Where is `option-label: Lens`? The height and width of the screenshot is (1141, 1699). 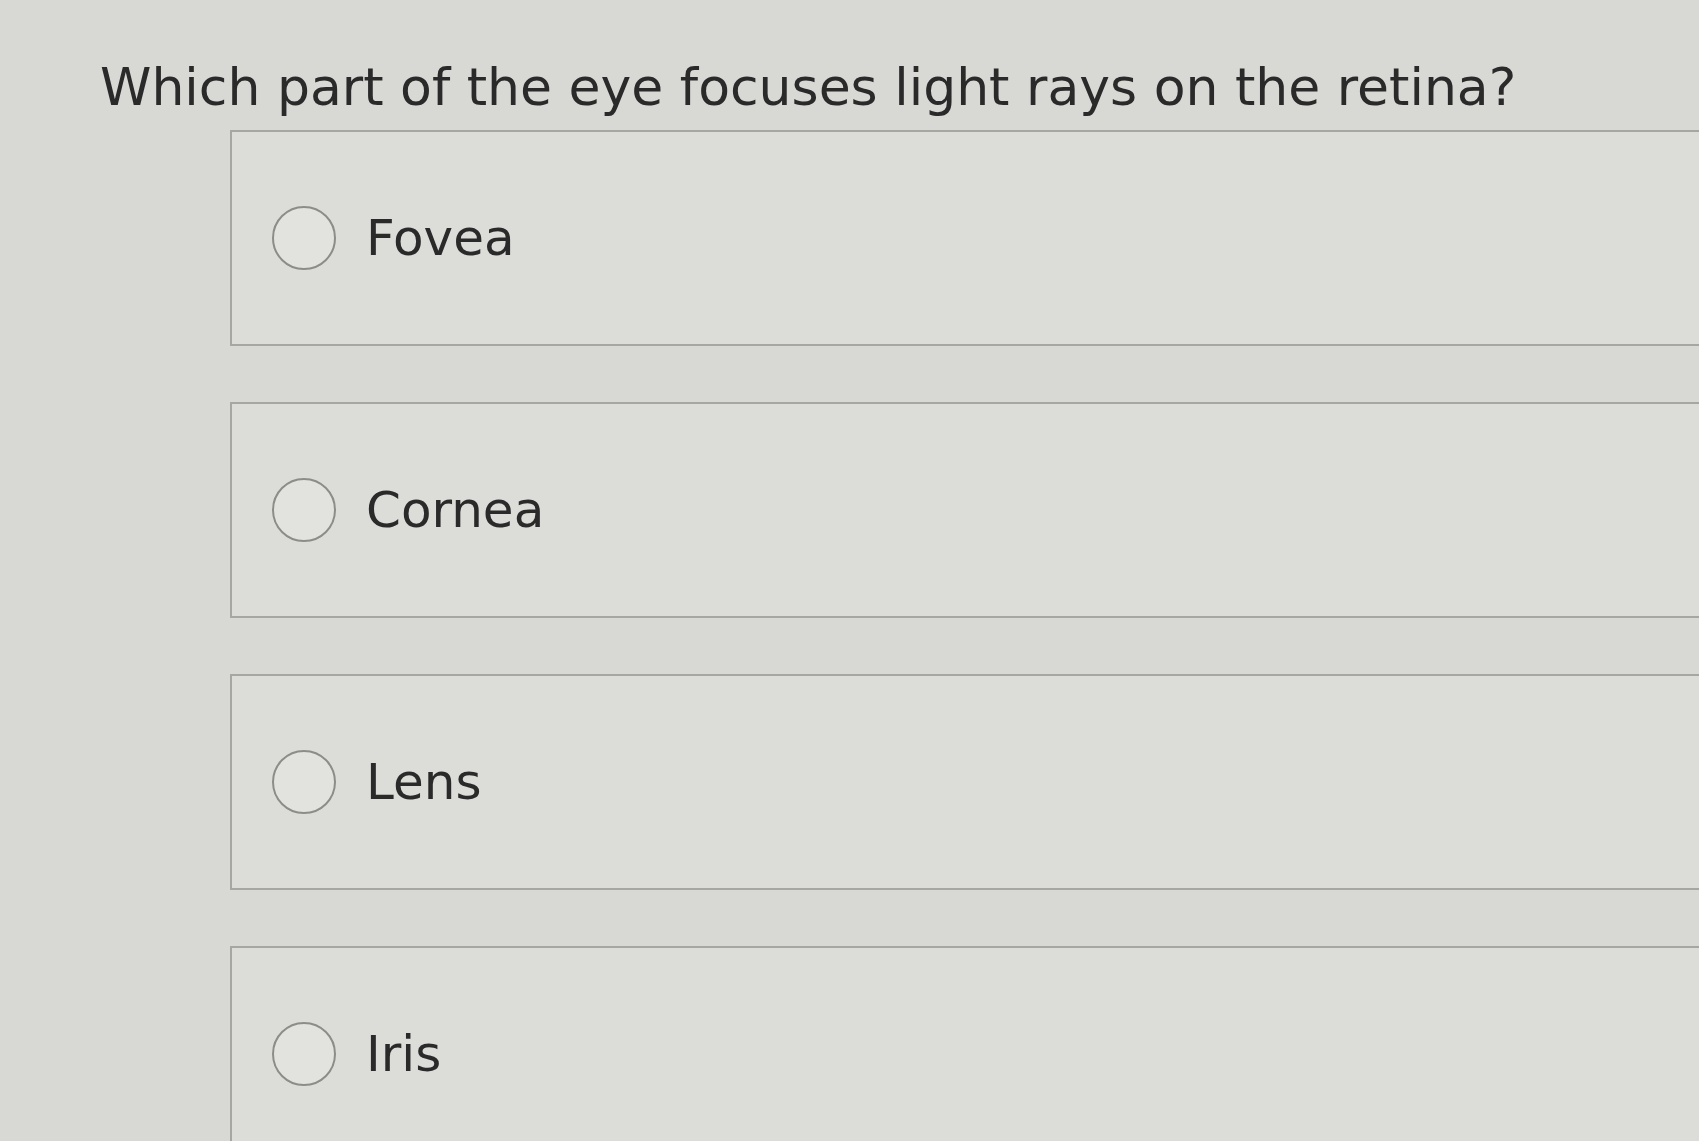
option-label: Lens is located at coordinates (424, 782).